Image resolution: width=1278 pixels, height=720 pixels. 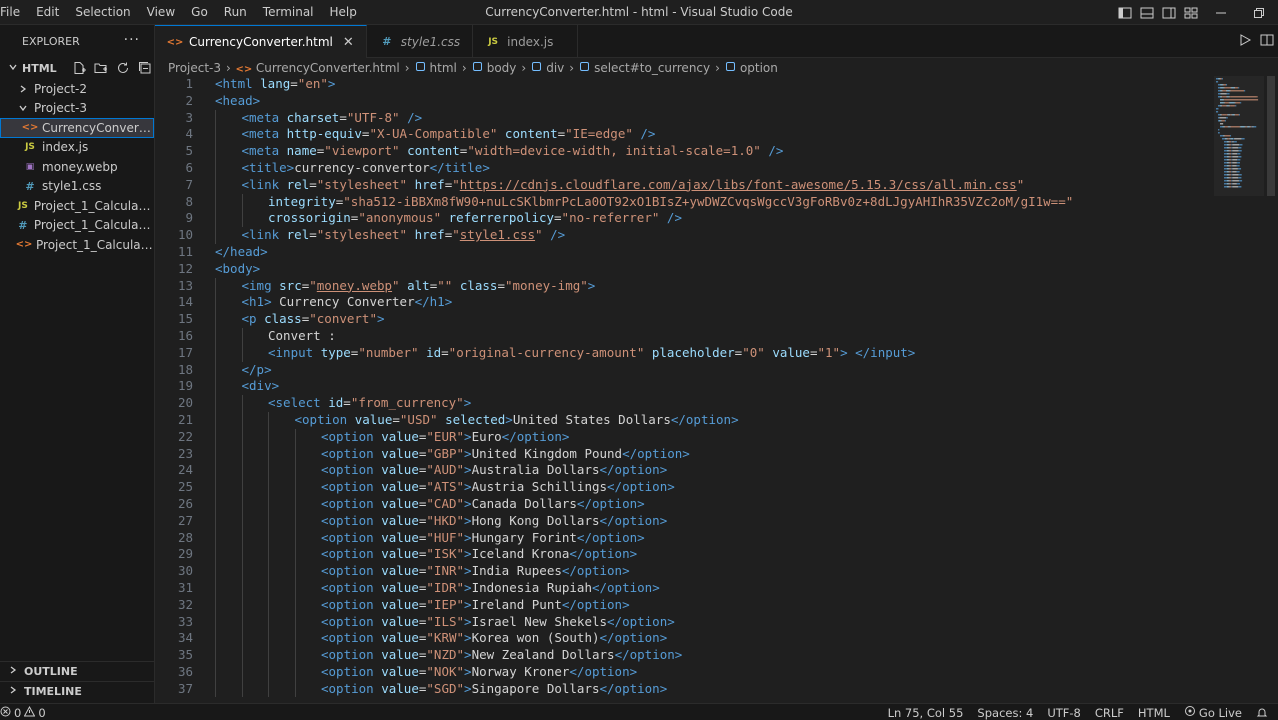 I want to click on code-content: <html lang="en">, so click(x=275, y=84).